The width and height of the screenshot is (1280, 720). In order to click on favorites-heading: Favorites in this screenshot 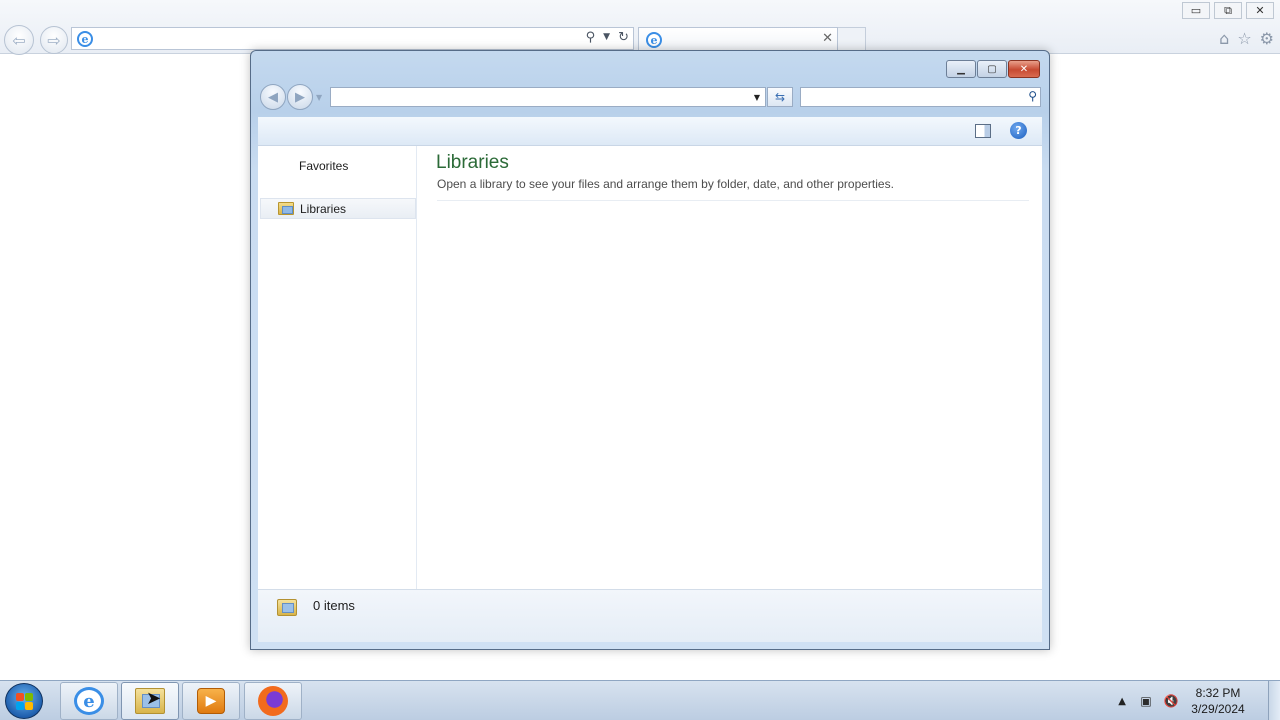, I will do `click(323, 166)`.